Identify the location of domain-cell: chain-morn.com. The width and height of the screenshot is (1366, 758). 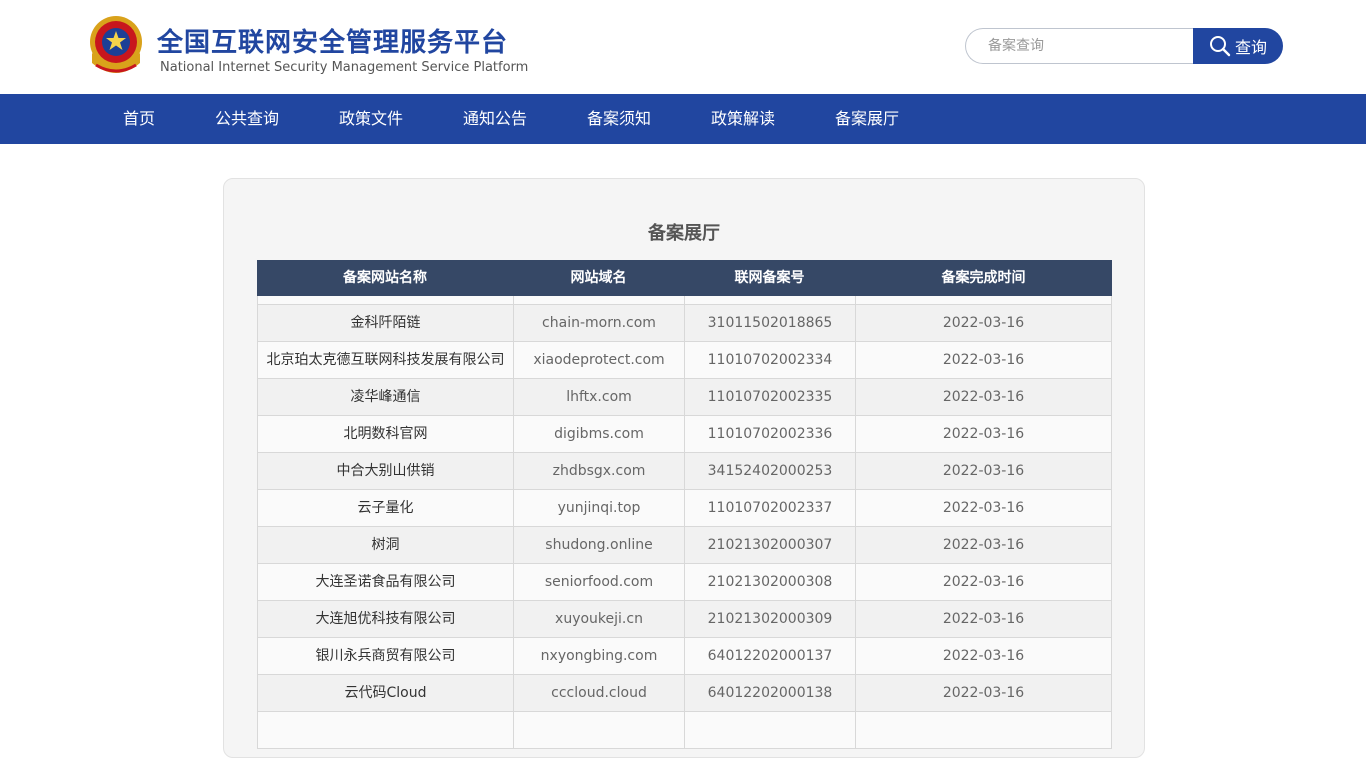
(598, 323).